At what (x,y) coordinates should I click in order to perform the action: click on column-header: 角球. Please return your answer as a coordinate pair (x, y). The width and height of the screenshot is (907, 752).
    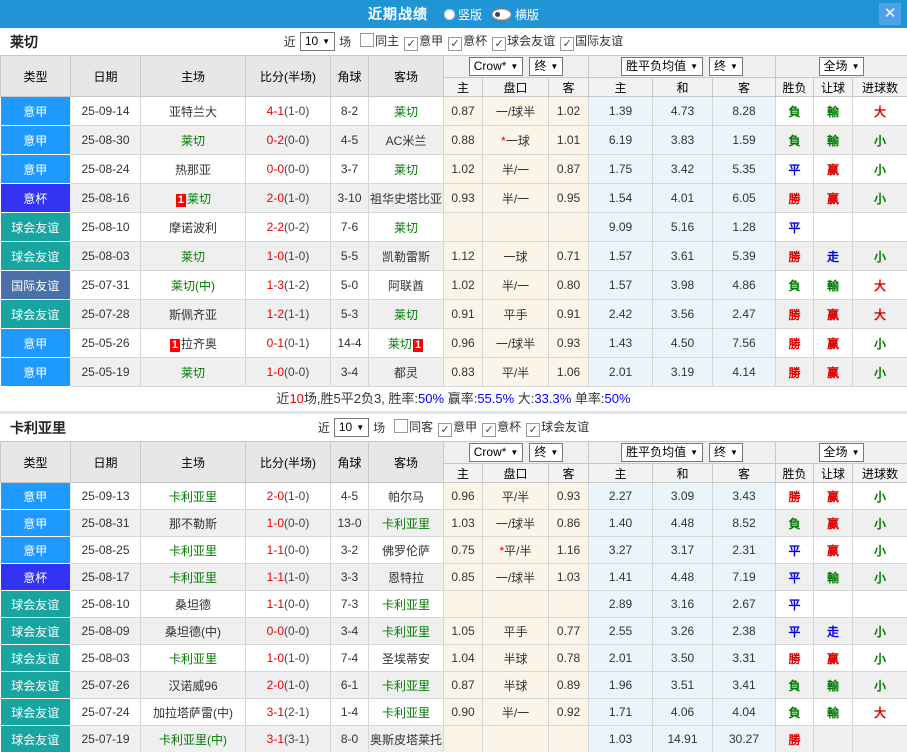
    Looking at the image, I should click on (349, 462).